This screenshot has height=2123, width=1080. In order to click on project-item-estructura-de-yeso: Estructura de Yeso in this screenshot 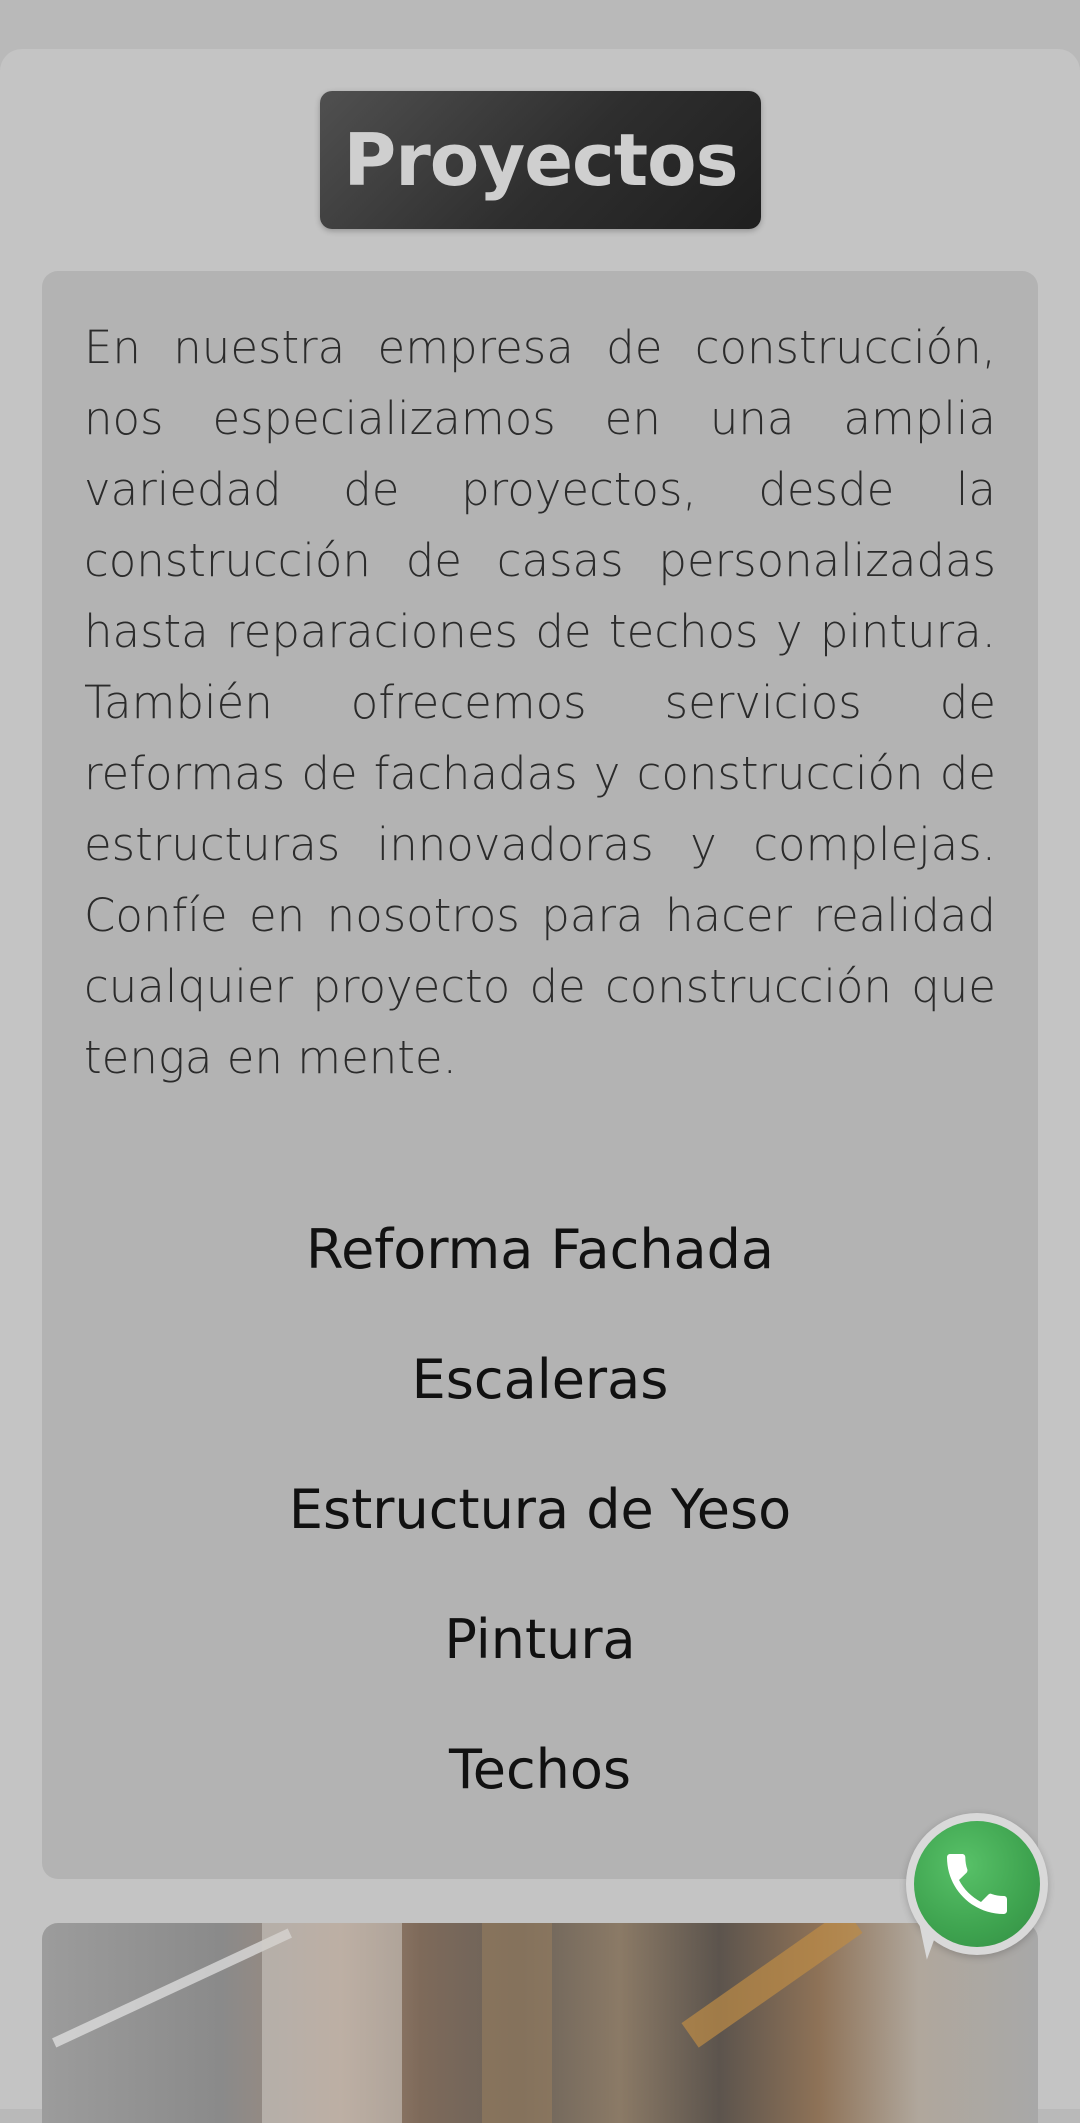, I will do `click(540, 1510)`.